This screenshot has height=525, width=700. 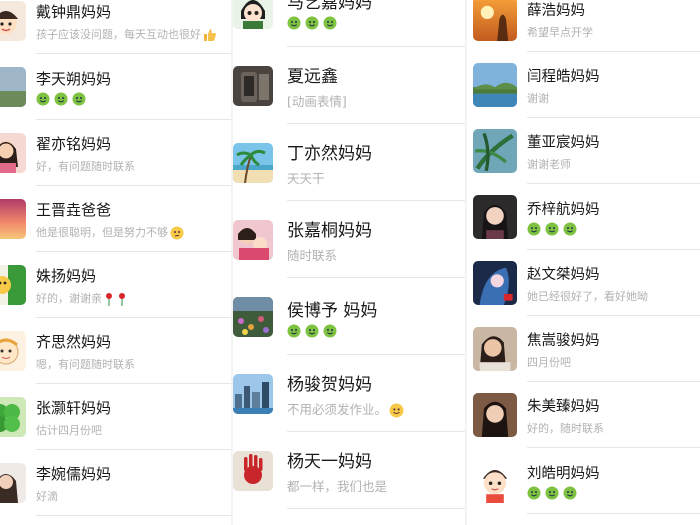 What do you see at coordinates (611, 32) in the screenshot?
I see `last-message-preview: 希望早点开学` at bounding box center [611, 32].